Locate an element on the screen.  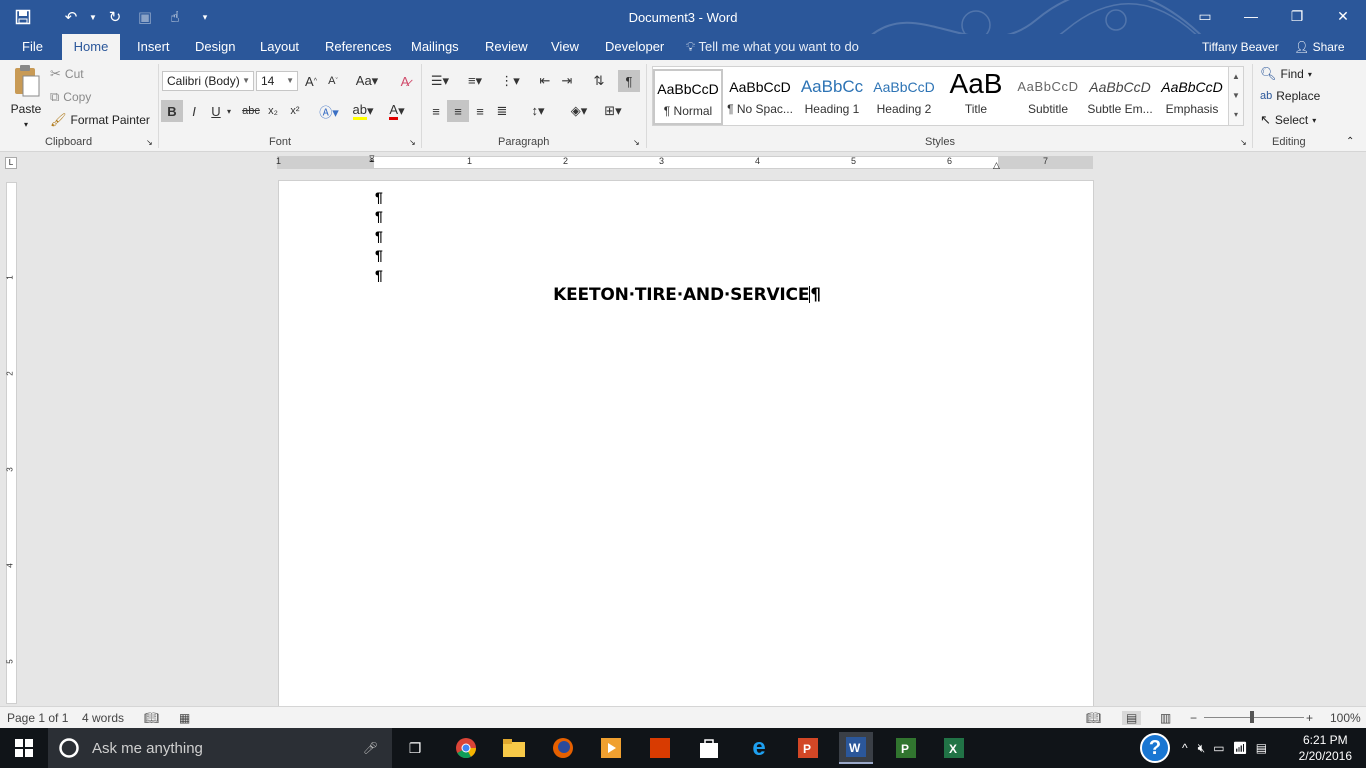
taskbar-clock: 6:21 PM 2/20/2016 is located at coordinates (1325, 748).